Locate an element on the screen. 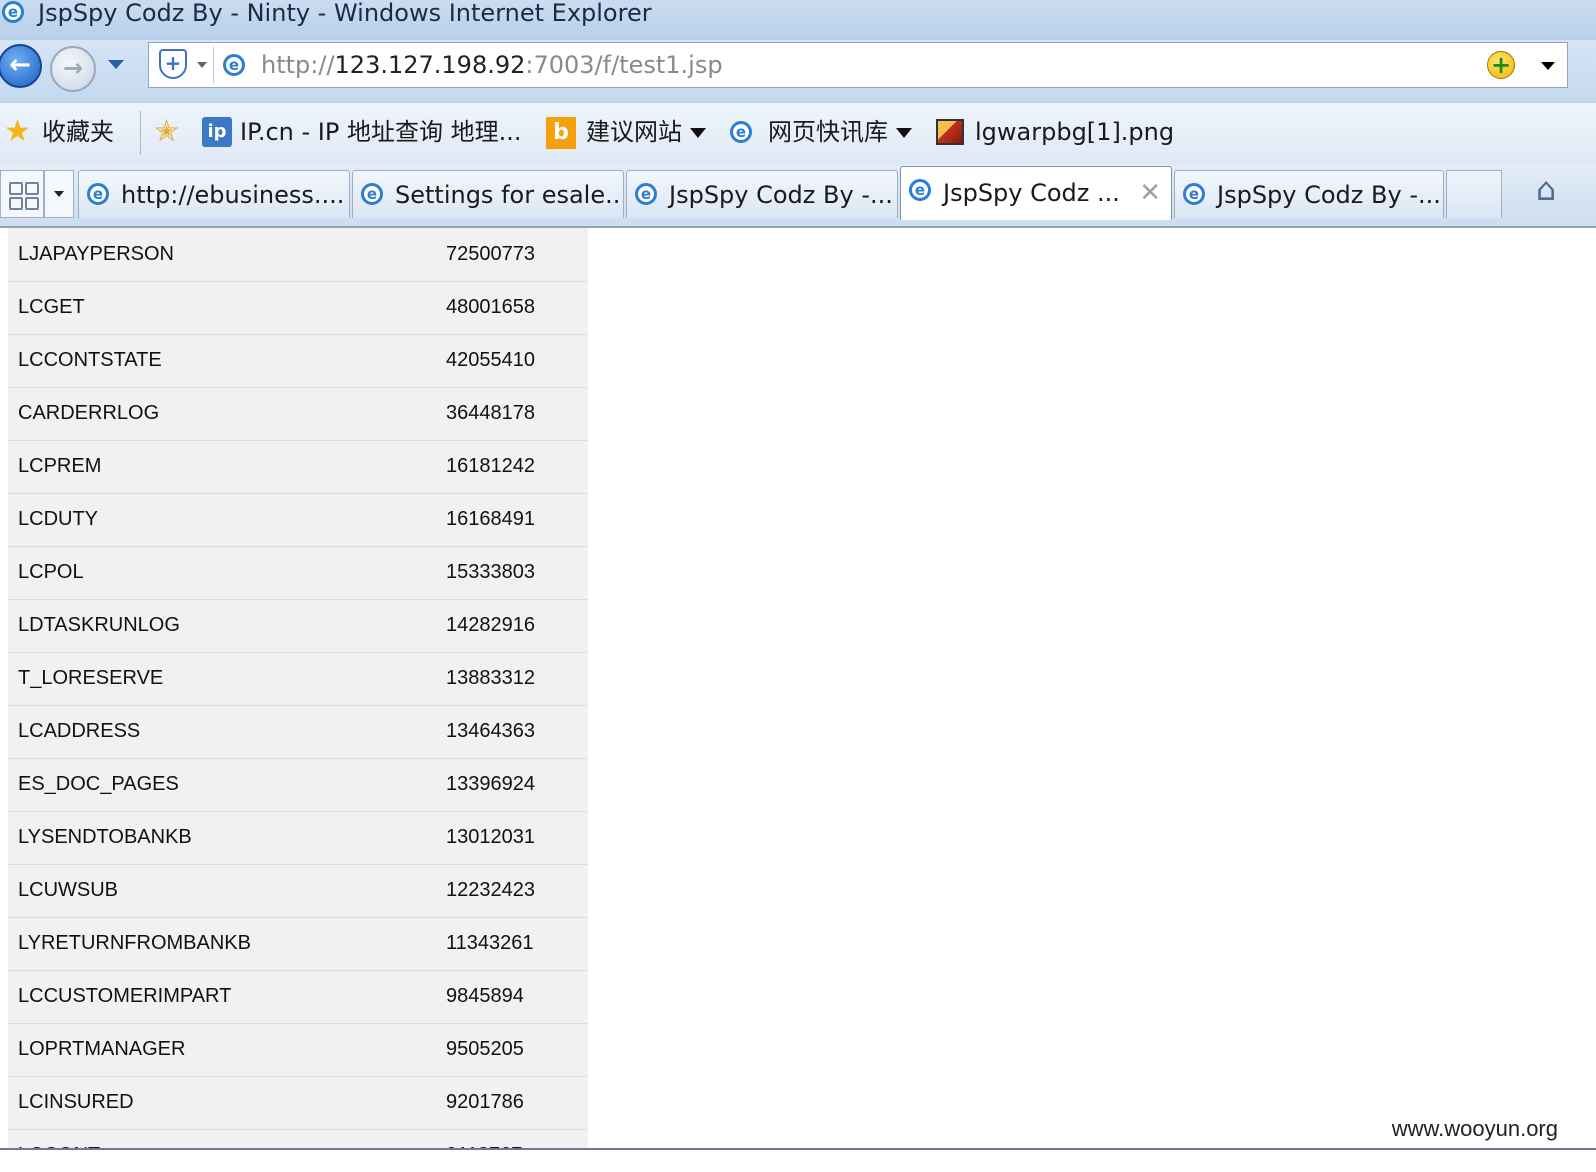  url-text: http://123.127.198.92:7003/f/test1.jsp is located at coordinates (492, 65).